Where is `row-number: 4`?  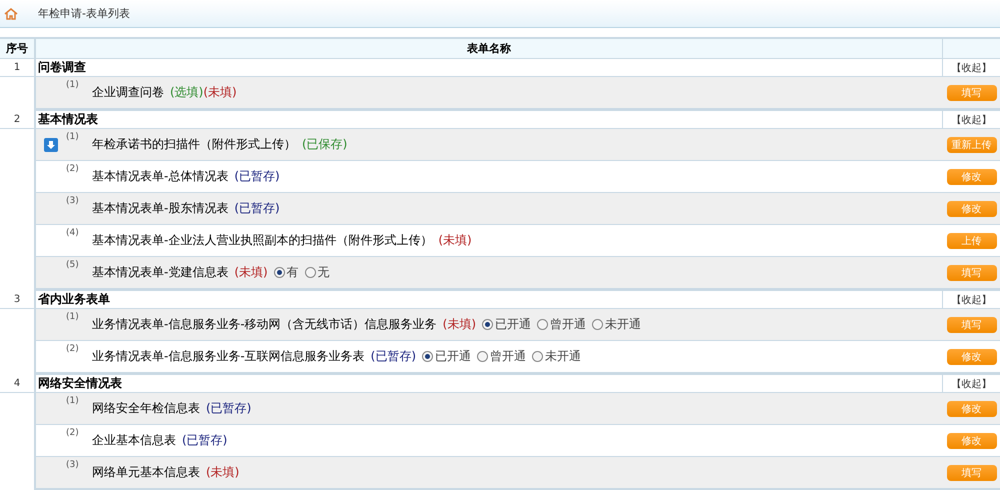 row-number: 4 is located at coordinates (18, 384).